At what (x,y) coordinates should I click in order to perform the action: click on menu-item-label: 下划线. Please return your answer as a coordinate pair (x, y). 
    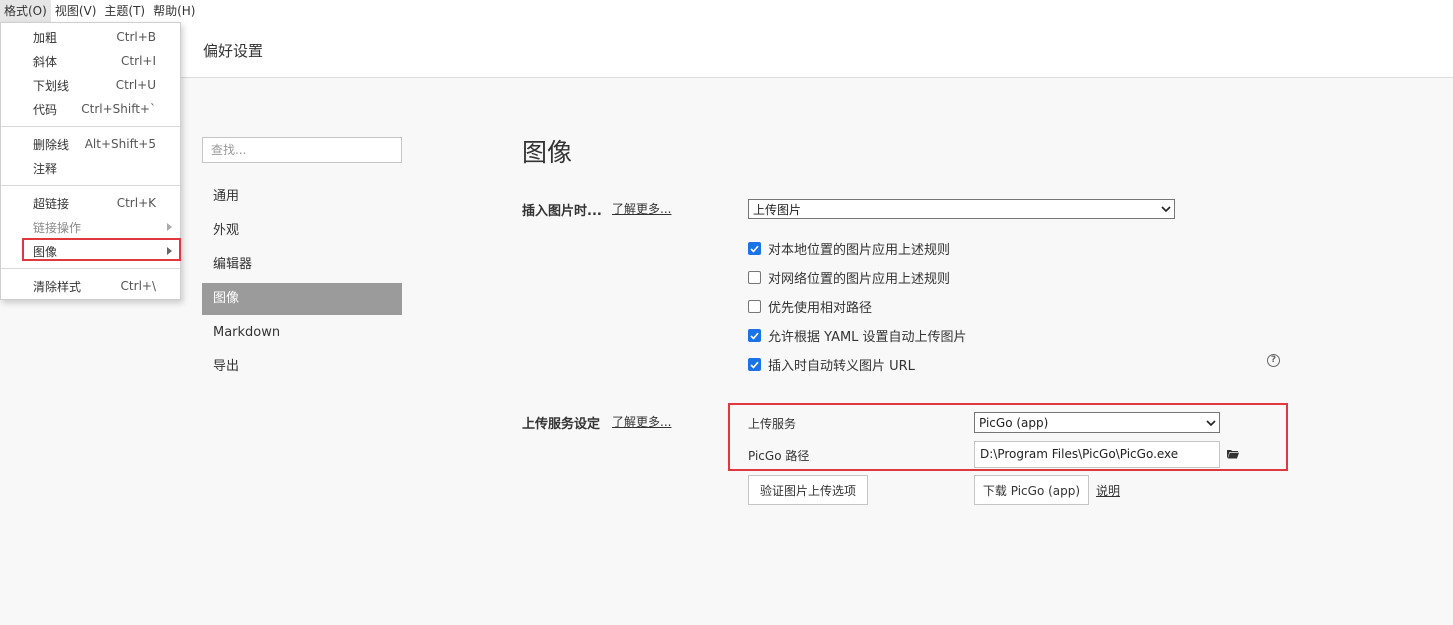
    Looking at the image, I should click on (51, 85).